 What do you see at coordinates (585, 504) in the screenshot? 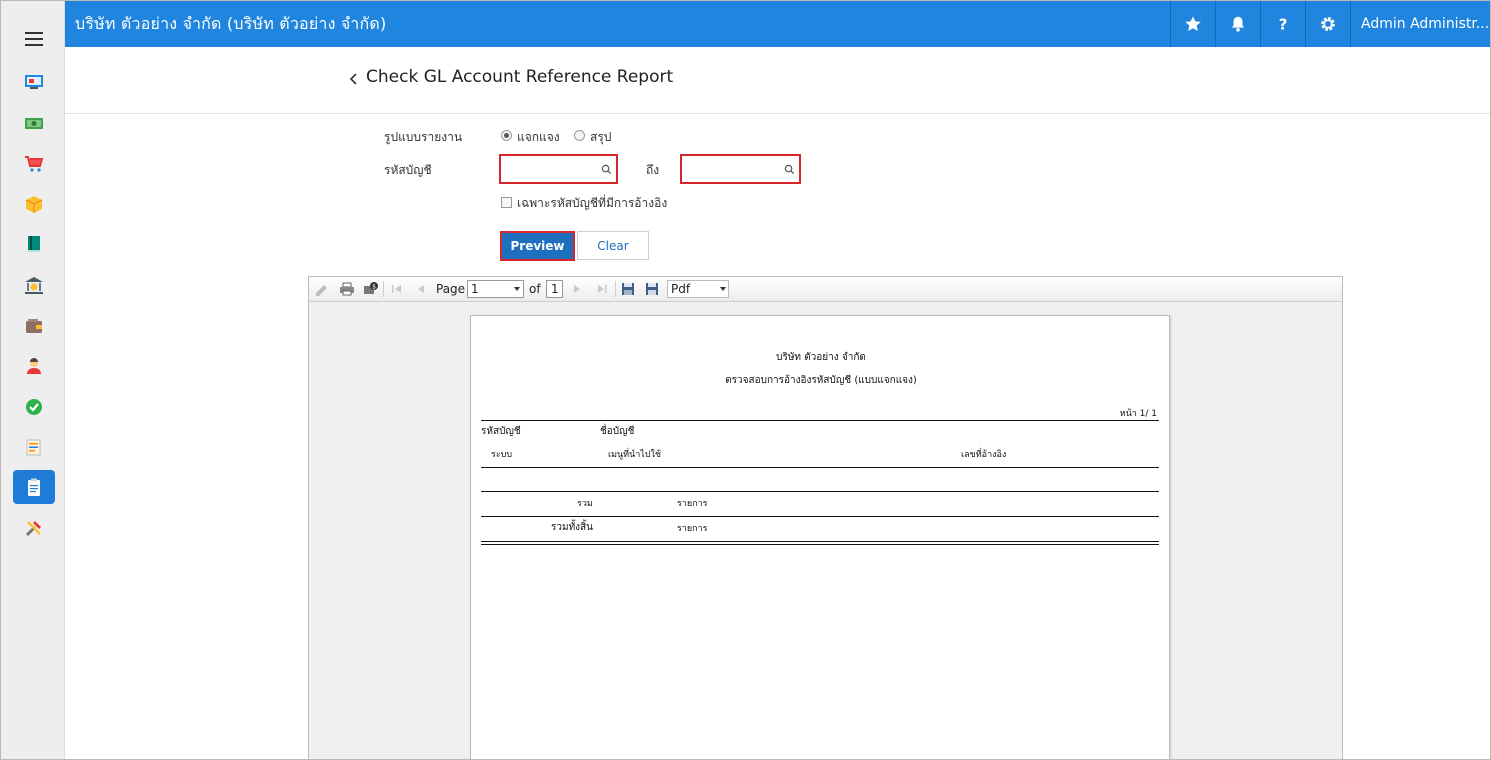
I see `total-label: รวม` at bounding box center [585, 504].